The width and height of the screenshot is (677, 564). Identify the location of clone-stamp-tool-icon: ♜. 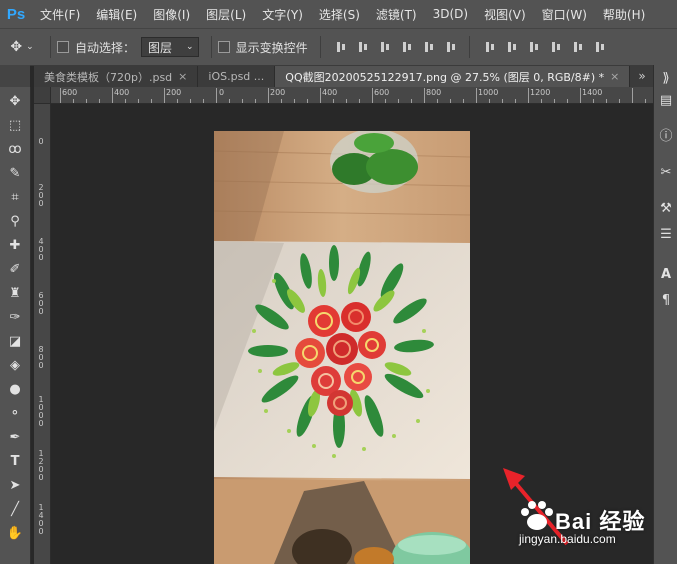
(15, 293).